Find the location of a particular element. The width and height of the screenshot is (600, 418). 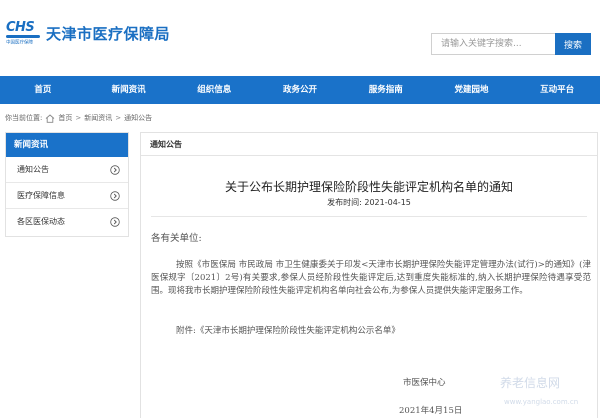

nav-item-government-affairs: 政务公开 is located at coordinates (300, 90).